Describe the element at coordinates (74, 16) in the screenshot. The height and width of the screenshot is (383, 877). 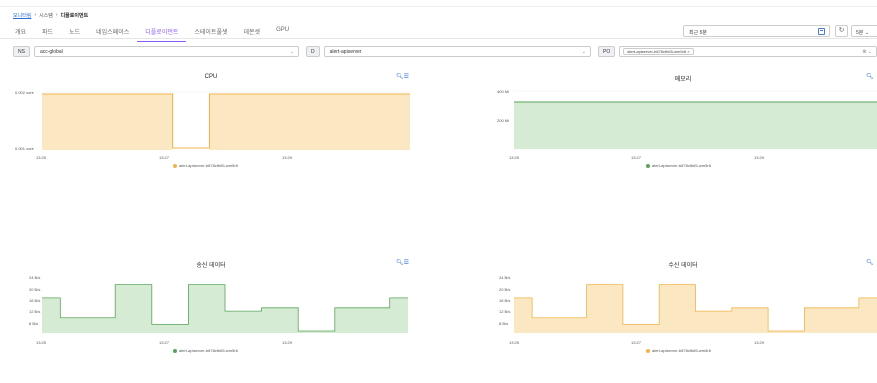
I see `breadcrumb-current: 디플로이먼트` at that location.